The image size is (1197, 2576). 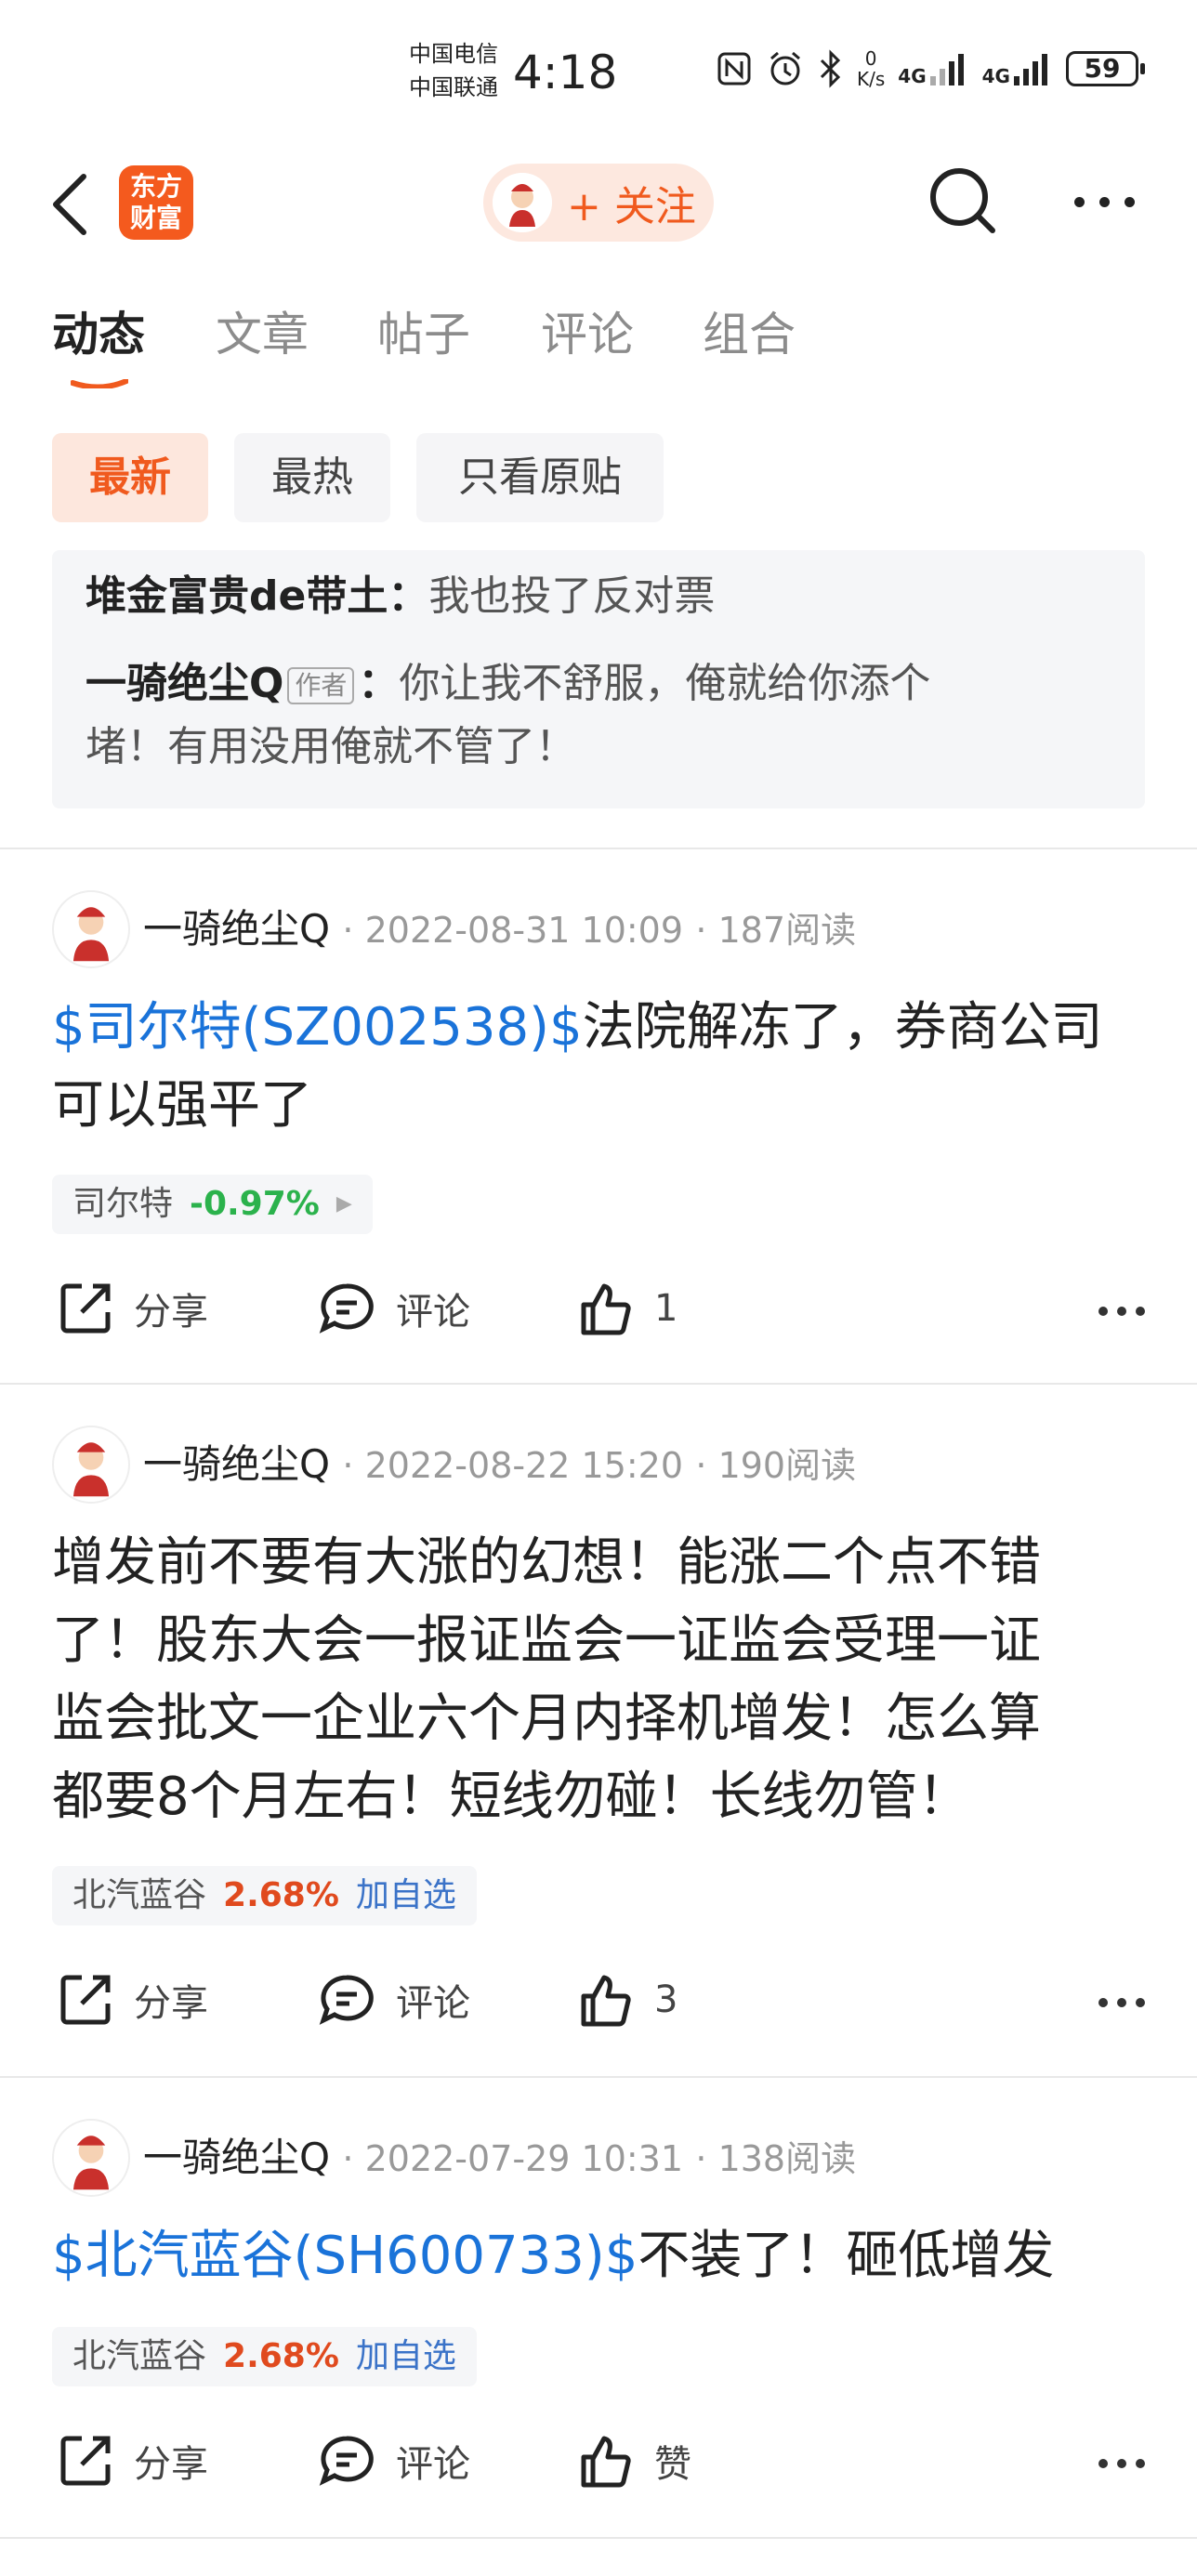 I want to click on status-icons: 0 K/s 4G 4G 59, so click(x=930, y=68).